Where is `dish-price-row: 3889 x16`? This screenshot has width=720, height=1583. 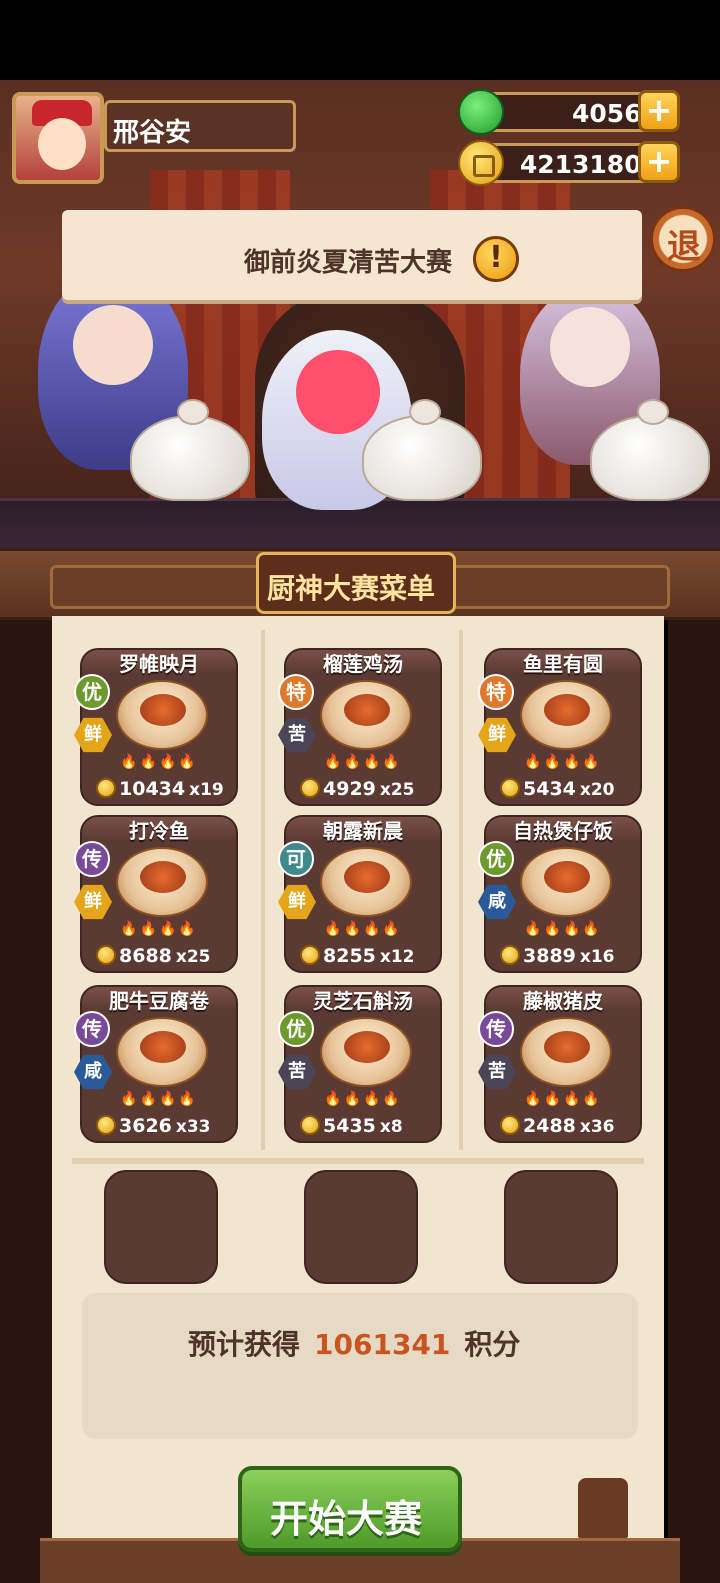
dish-price-row: 3889 x16 is located at coordinates (557, 956).